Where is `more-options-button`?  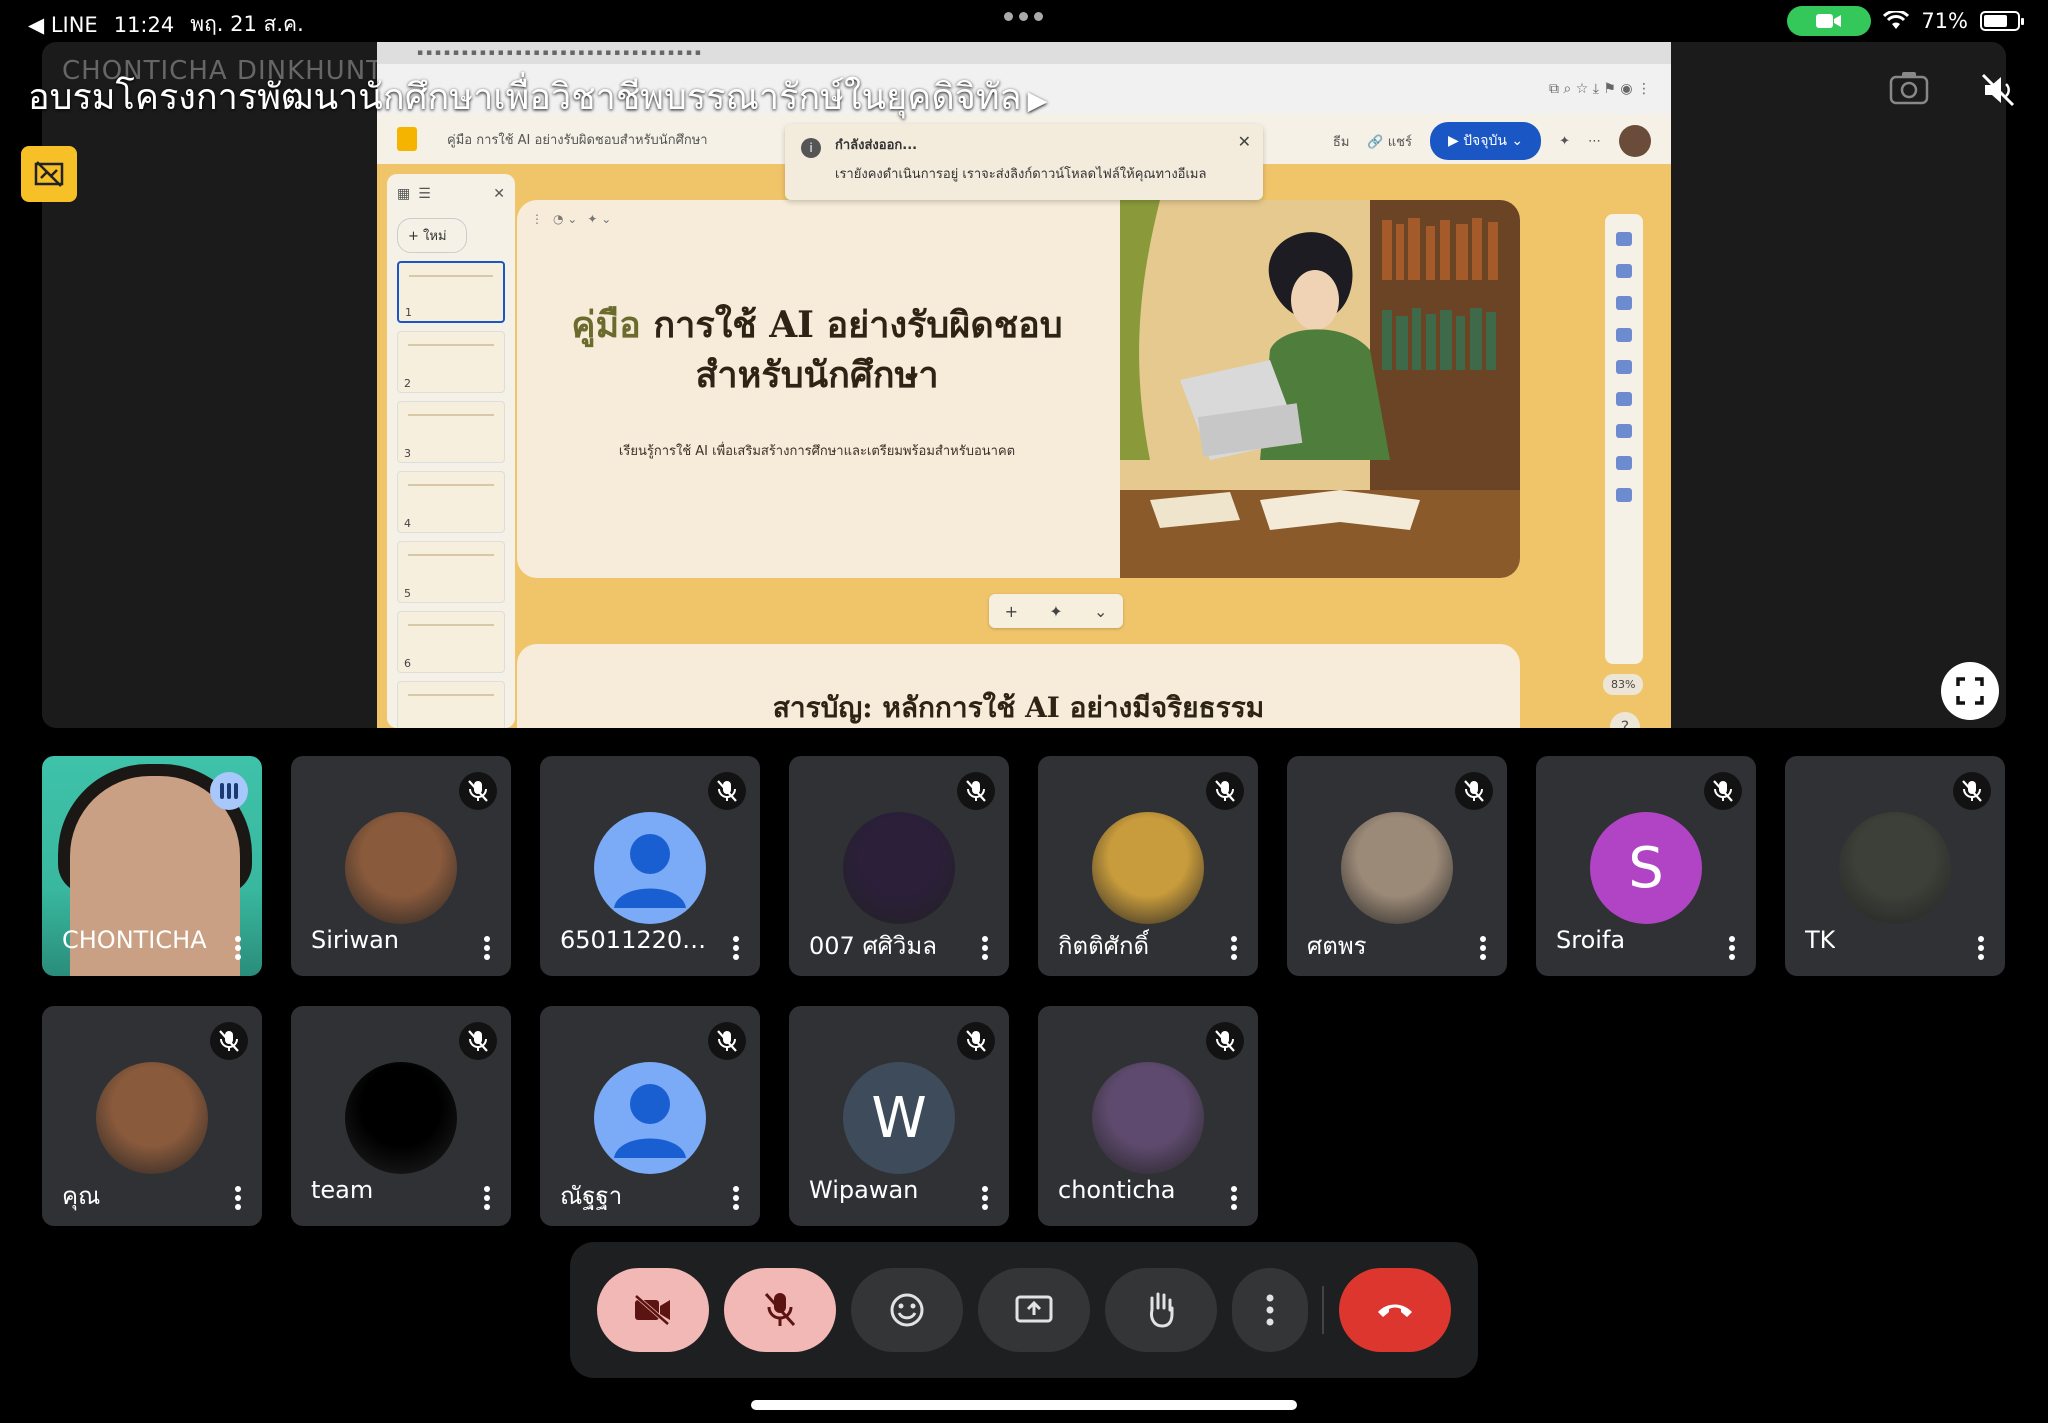 more-options-button is located at coordinates (1270, 1310).